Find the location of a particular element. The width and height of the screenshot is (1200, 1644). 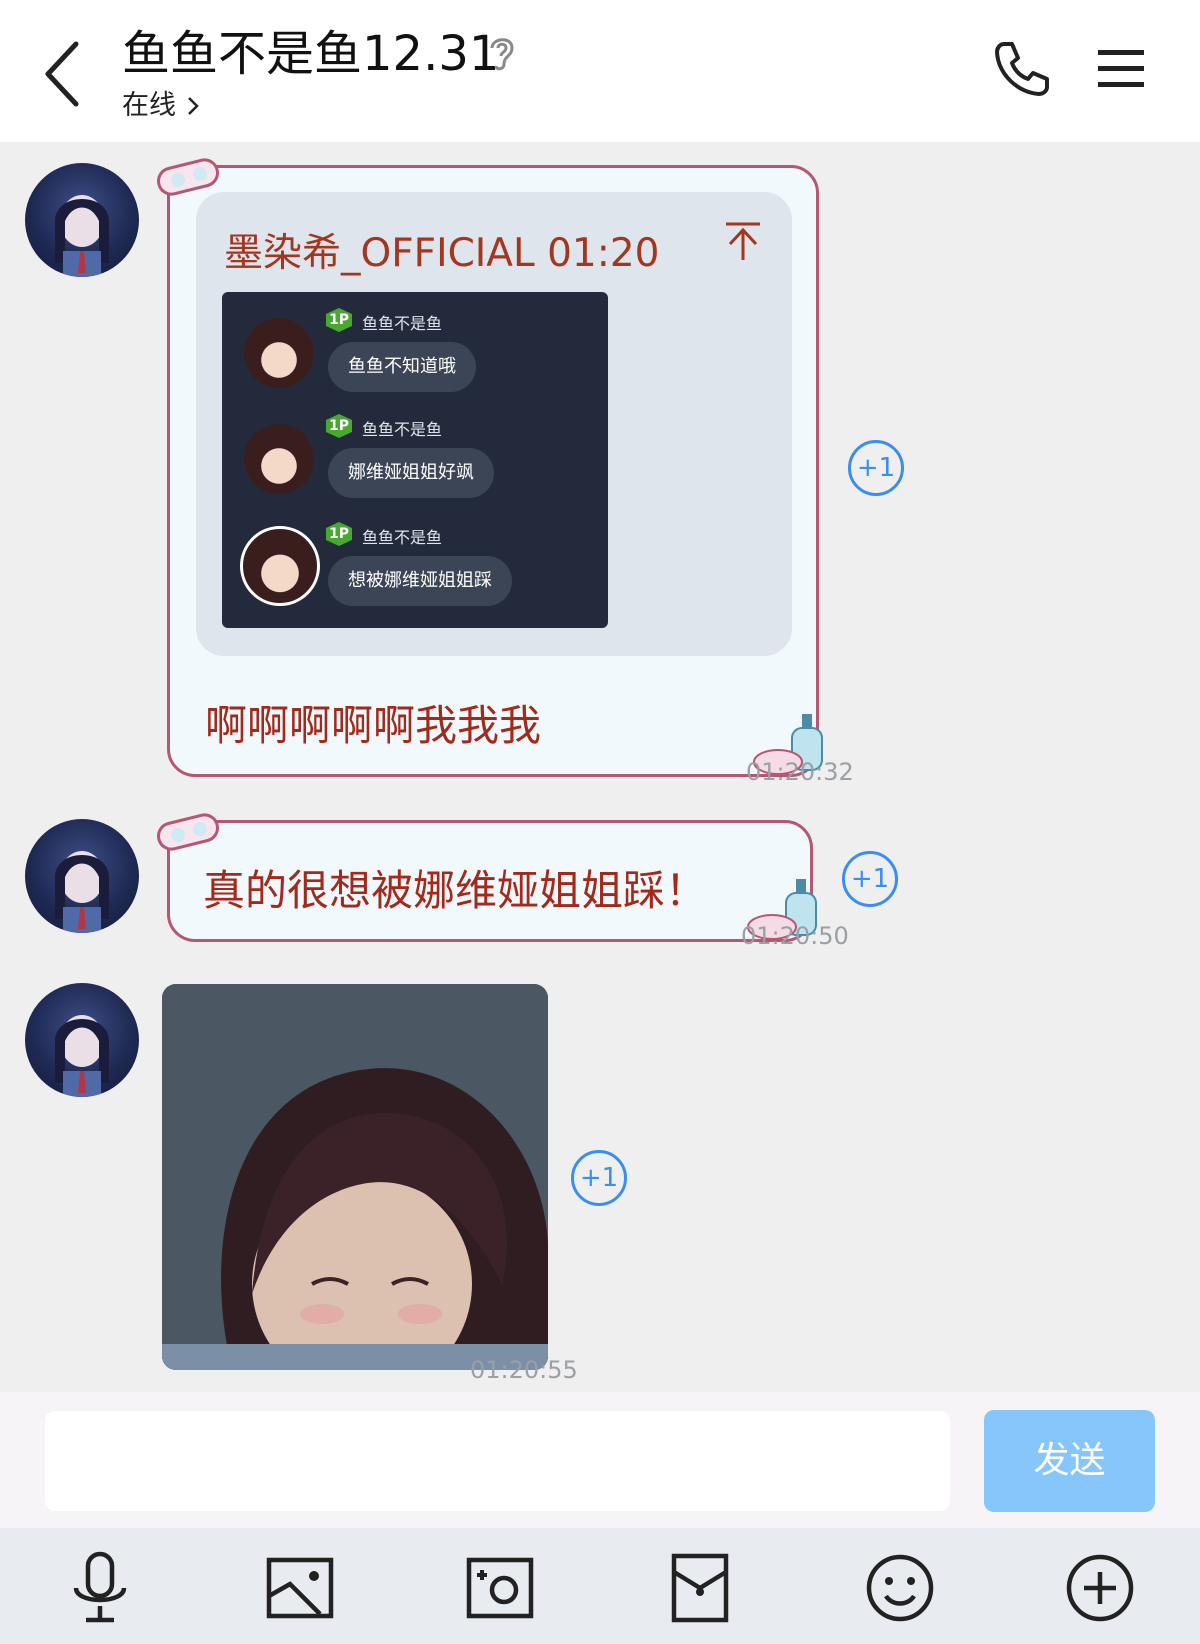

list-item: 1P 鱼鱼不是鱼 鱼鱼不知道哦 is located at coordinates (415, 342).